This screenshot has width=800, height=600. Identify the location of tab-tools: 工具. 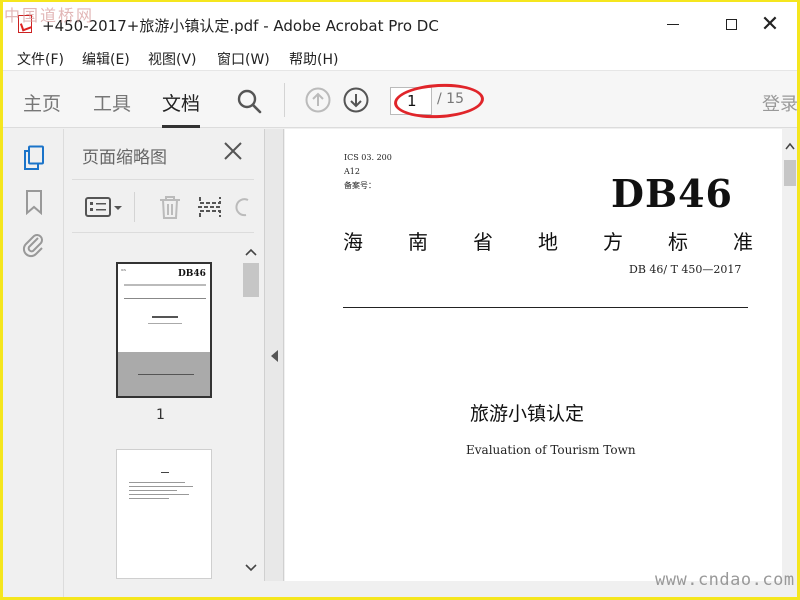
(112, 102).